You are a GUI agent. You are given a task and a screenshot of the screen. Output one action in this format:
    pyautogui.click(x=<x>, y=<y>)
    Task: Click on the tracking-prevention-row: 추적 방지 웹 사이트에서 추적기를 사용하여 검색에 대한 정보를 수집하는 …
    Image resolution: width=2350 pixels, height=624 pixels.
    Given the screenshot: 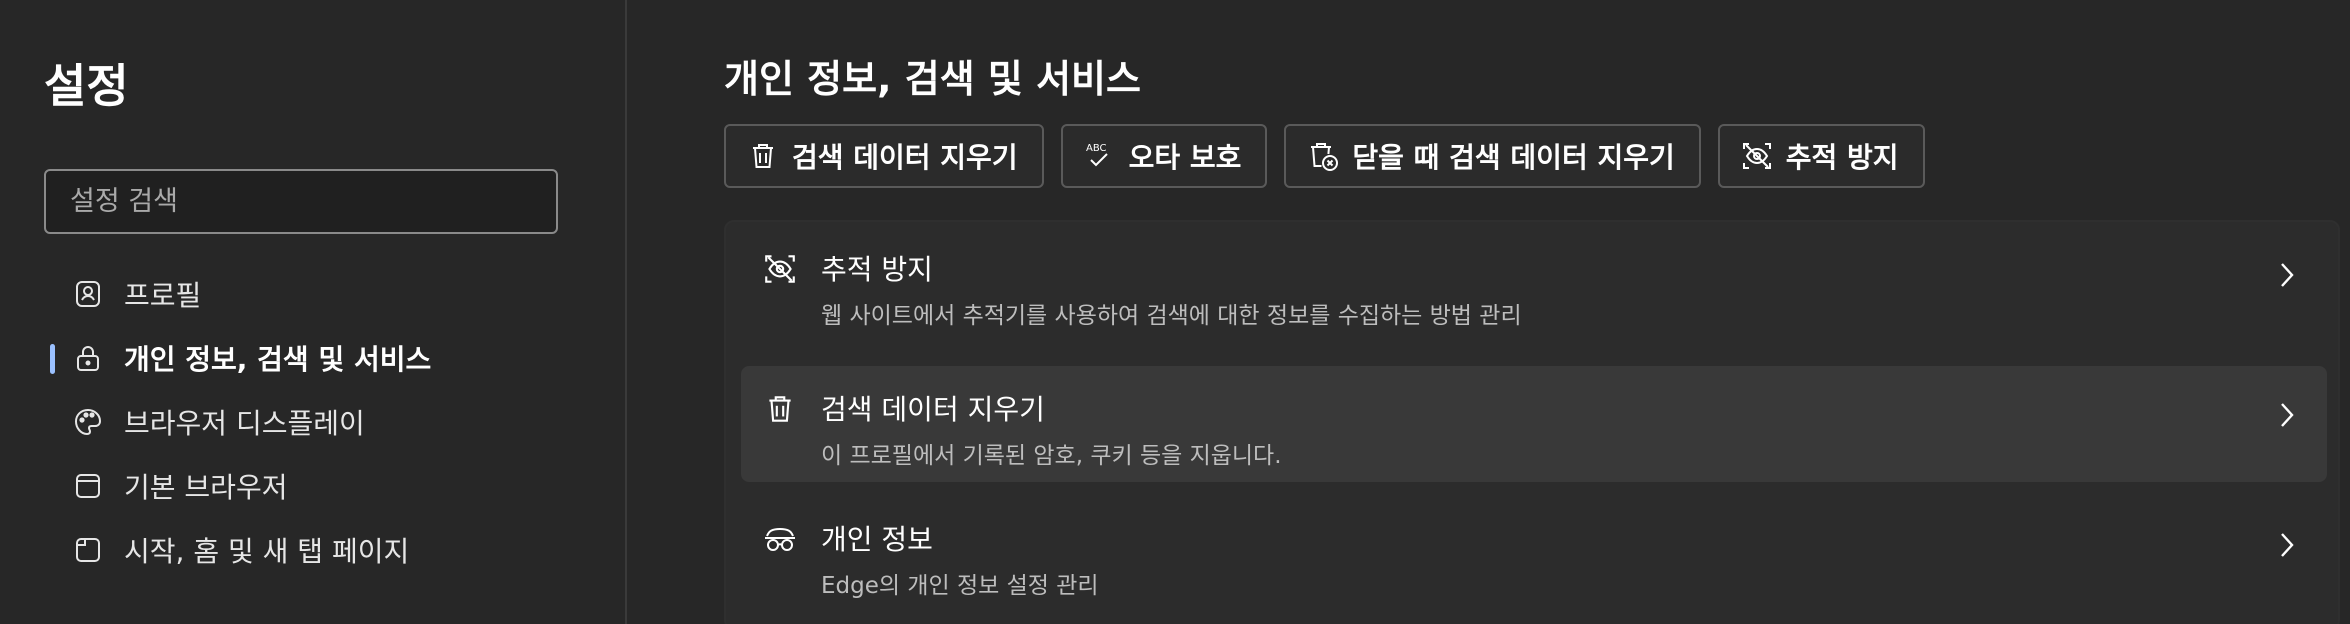 What is the action you would take?
    pyautogui.click(x=1534, y=284)
    